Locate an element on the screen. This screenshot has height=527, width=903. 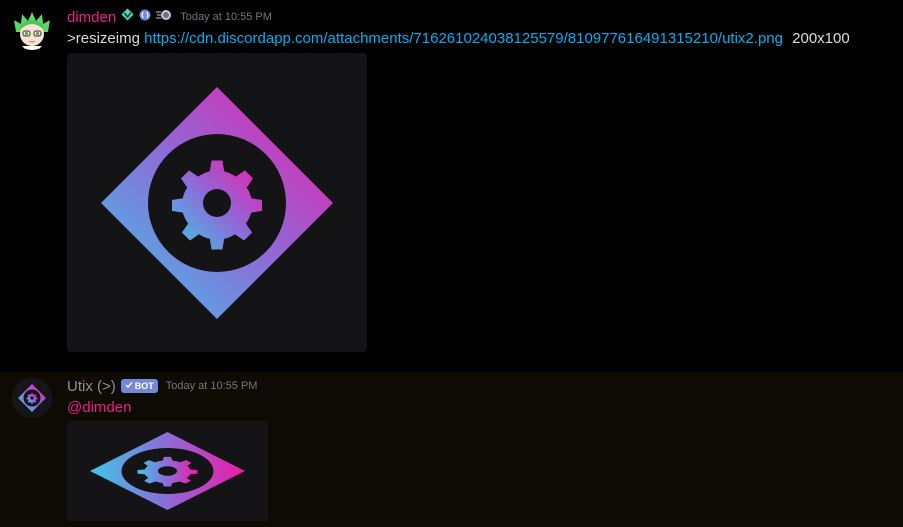
utix-gear-logo-resized-icon is located at coordinates (167, 471).